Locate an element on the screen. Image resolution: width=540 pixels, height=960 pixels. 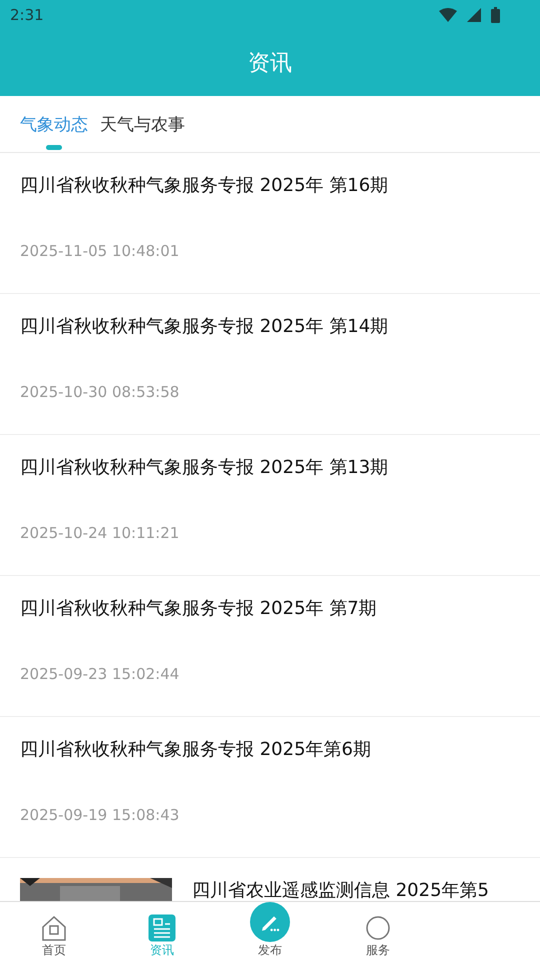
article-title: 四川省秋收秋种气象服务专报 2025年 第14期 is located at coordinates (205, 326).